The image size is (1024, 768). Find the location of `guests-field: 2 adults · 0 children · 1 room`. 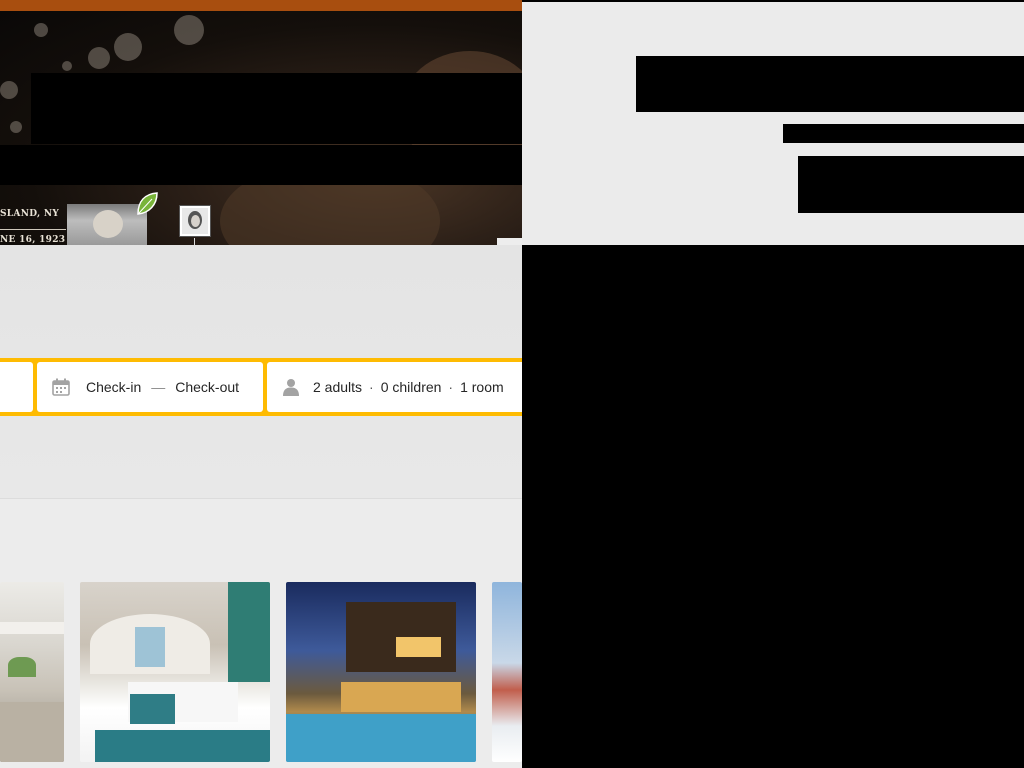

guests-field: 2 adults · 0 children · 1 room is located at coordinates (394, 387).